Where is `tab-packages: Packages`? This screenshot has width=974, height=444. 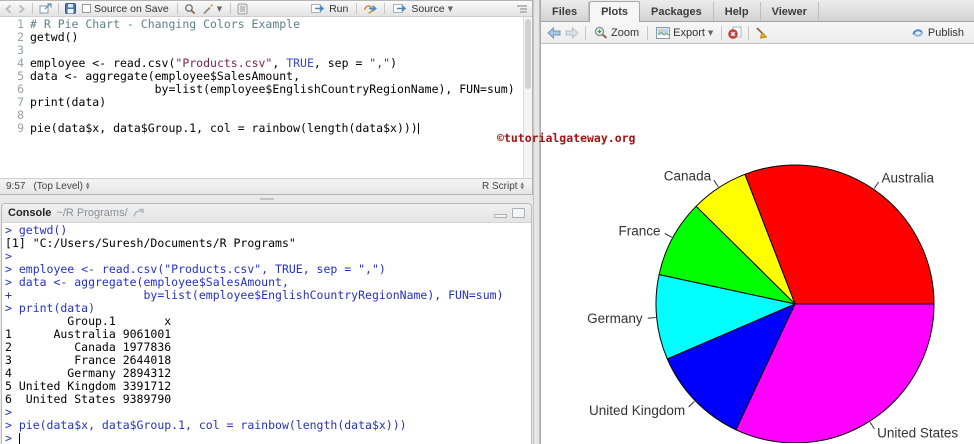
tab-packages: Packages is located at coordinates (677, 11).